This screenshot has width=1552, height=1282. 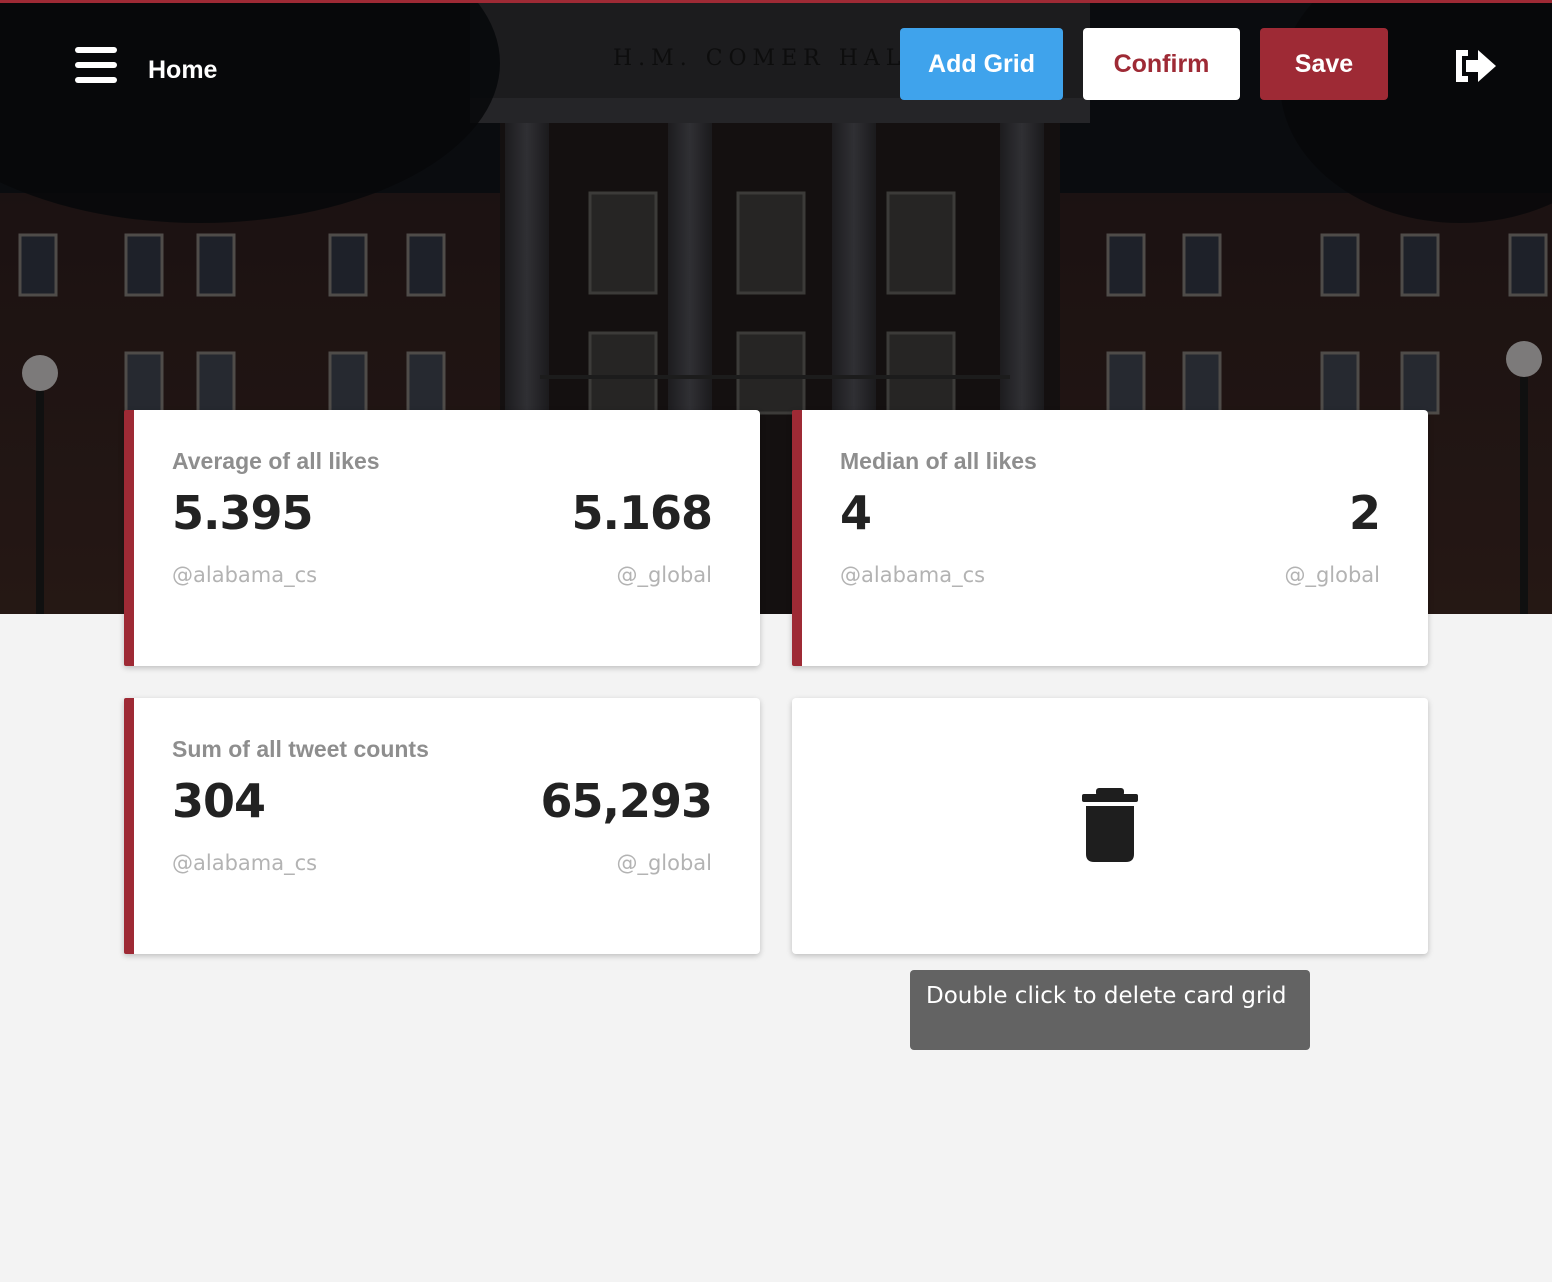 What do you see at coordinates (182, 70) in the screenshot?
I see `home-link: Home` at bounding box center [182, 70].